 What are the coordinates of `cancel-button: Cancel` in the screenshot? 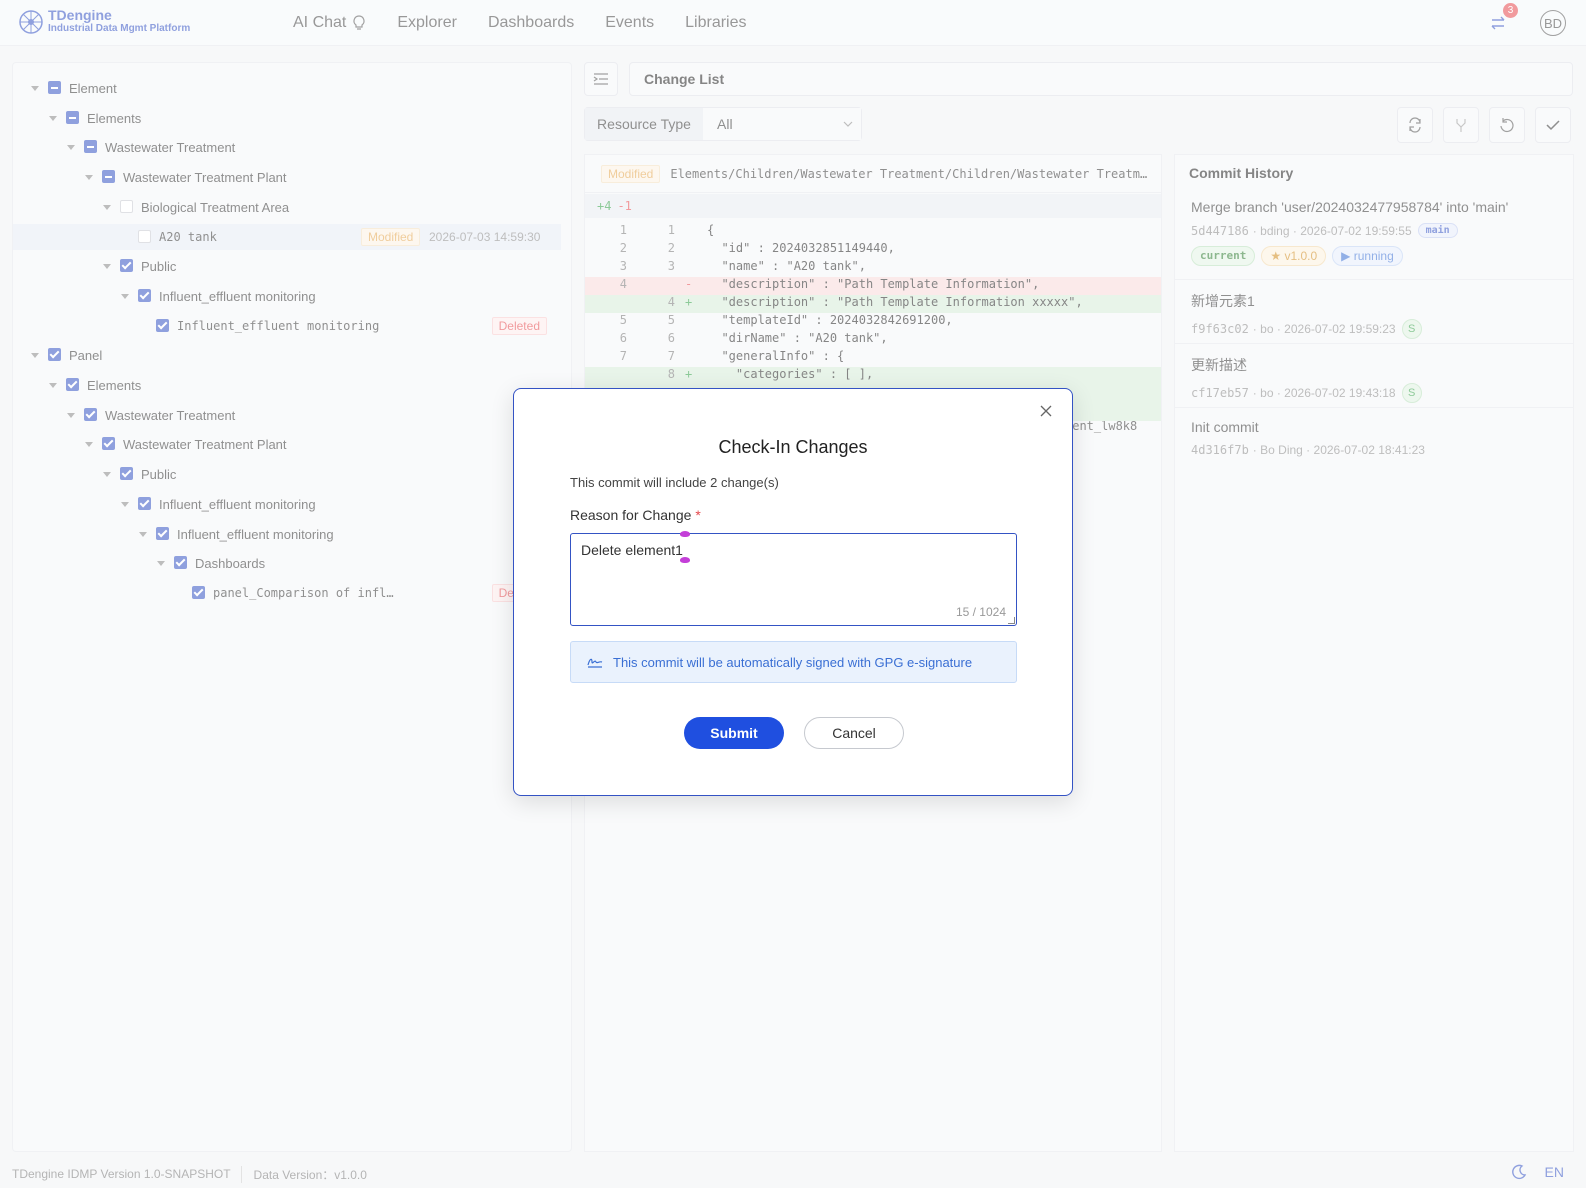 It's located at (854, 733).